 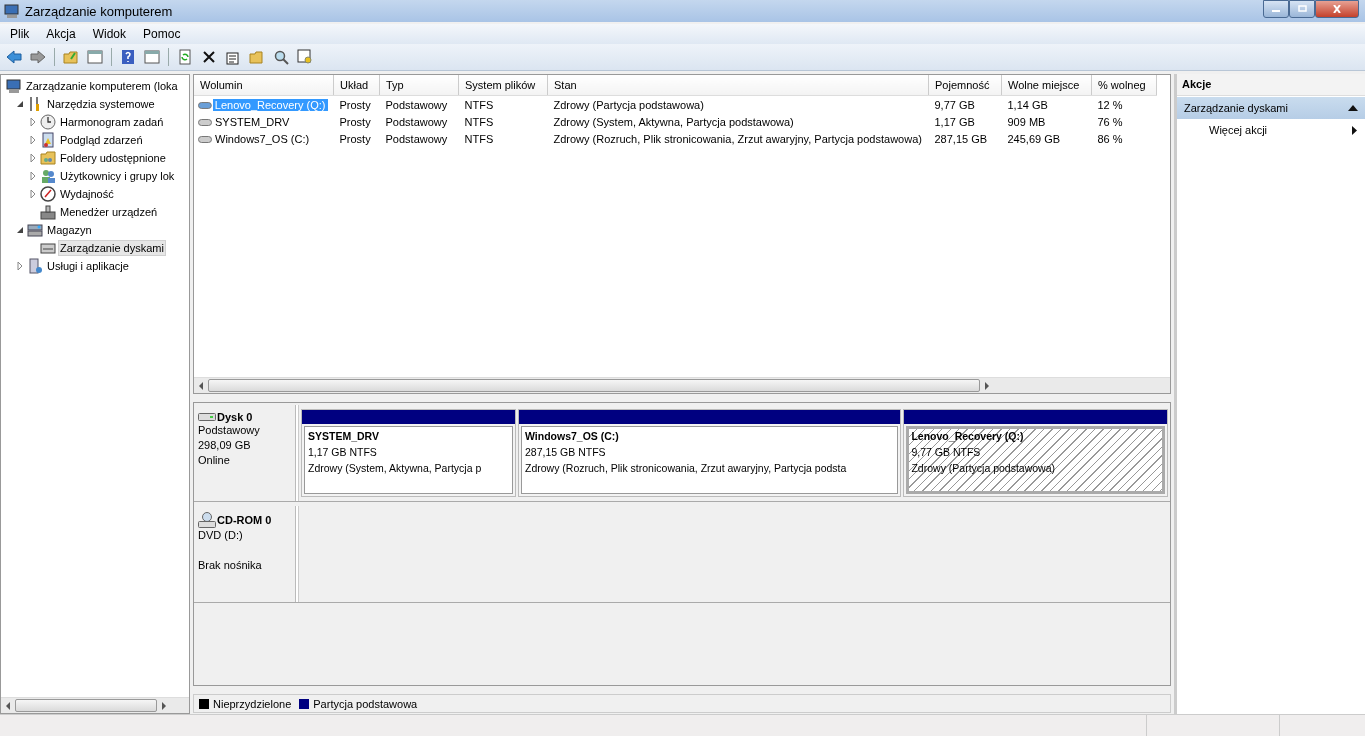 What do you see at coordinates (108, 34) in the screenshot?
I see `menu-item: Widok` at bounding box center [108, 34].